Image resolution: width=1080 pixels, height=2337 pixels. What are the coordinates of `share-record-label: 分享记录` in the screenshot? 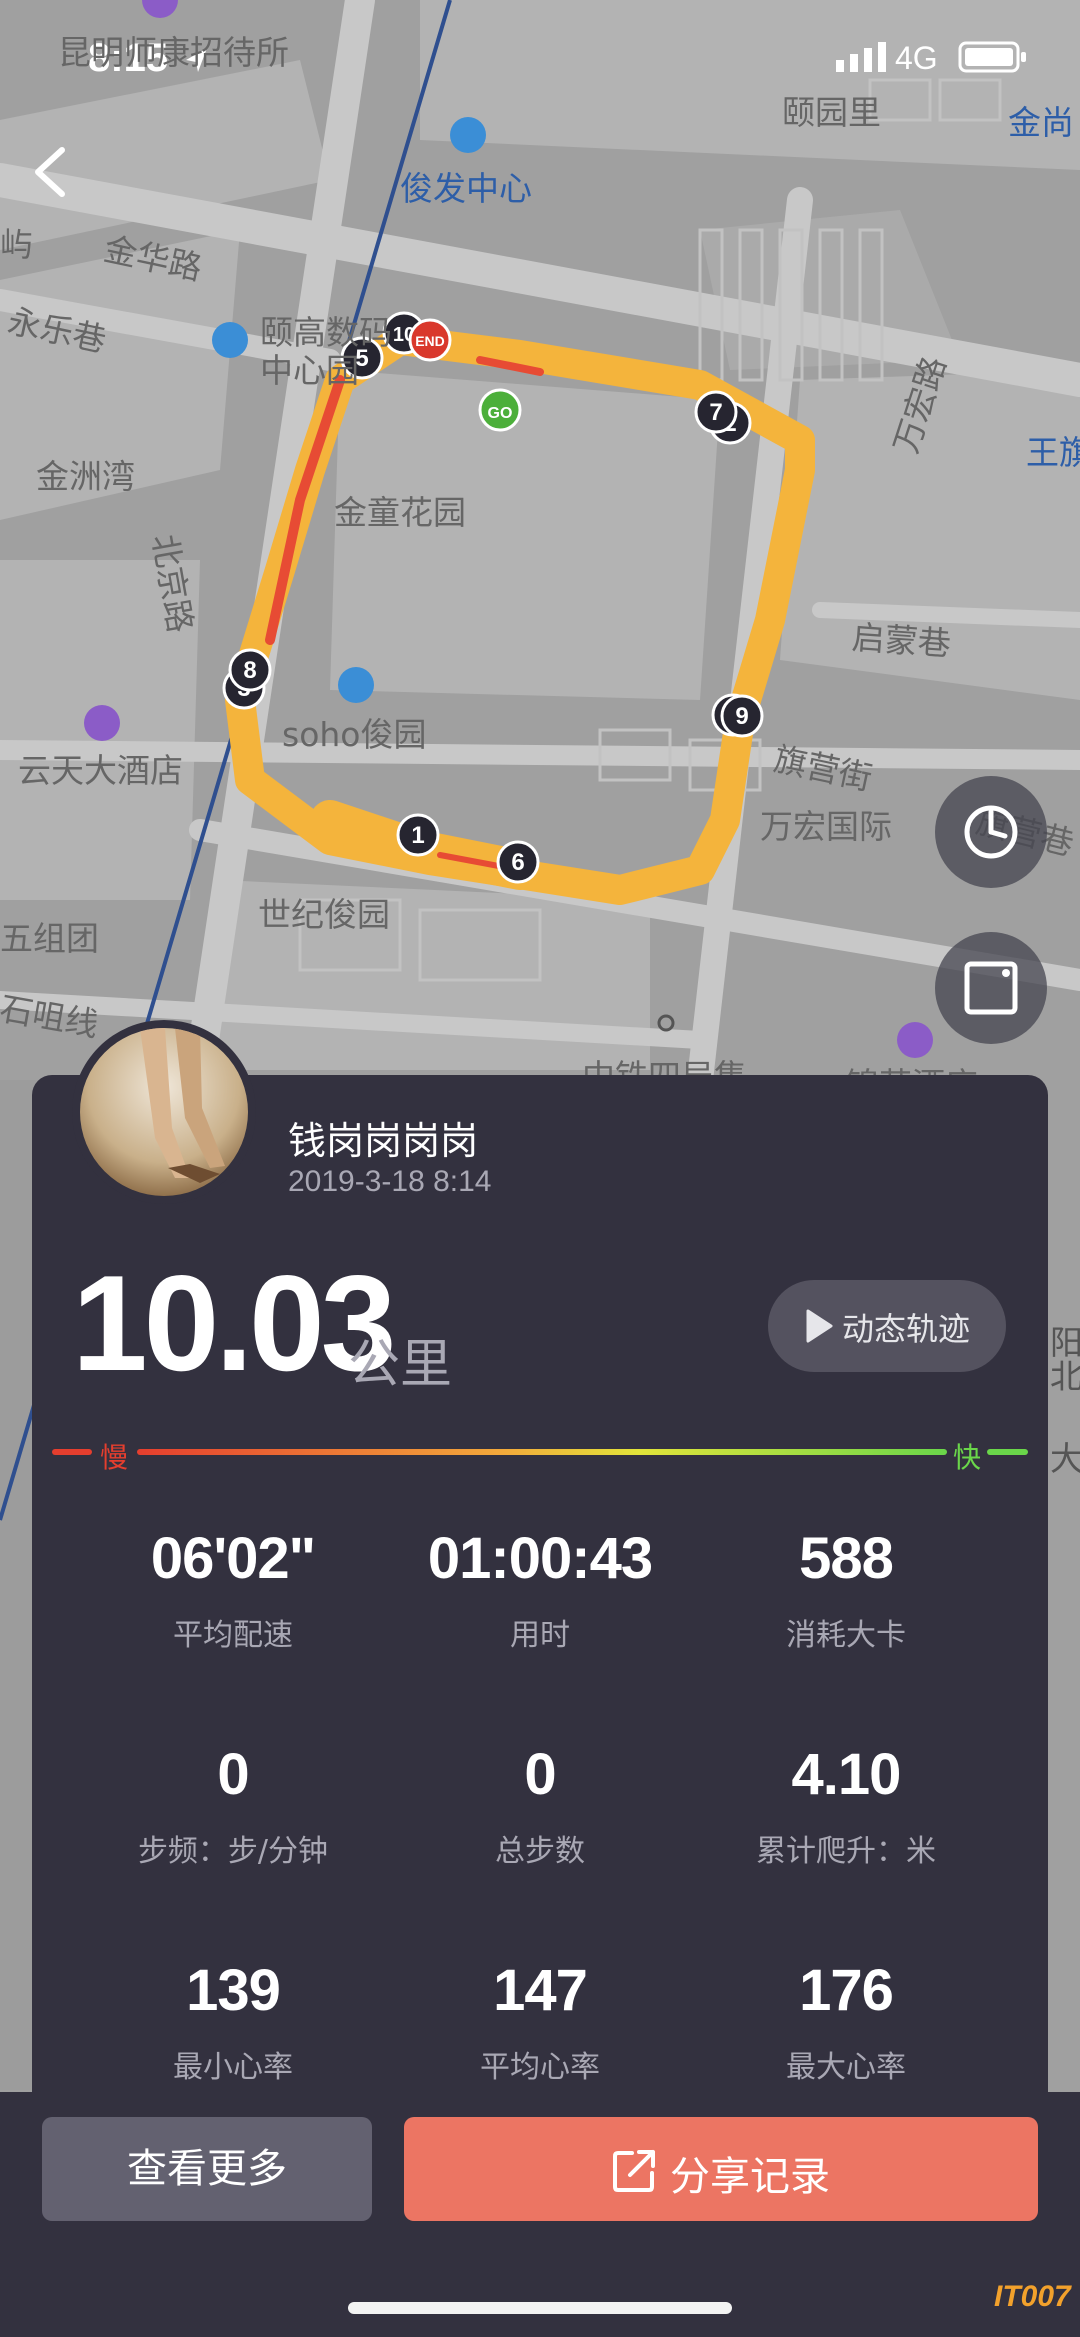 It's located at (750, 2177).